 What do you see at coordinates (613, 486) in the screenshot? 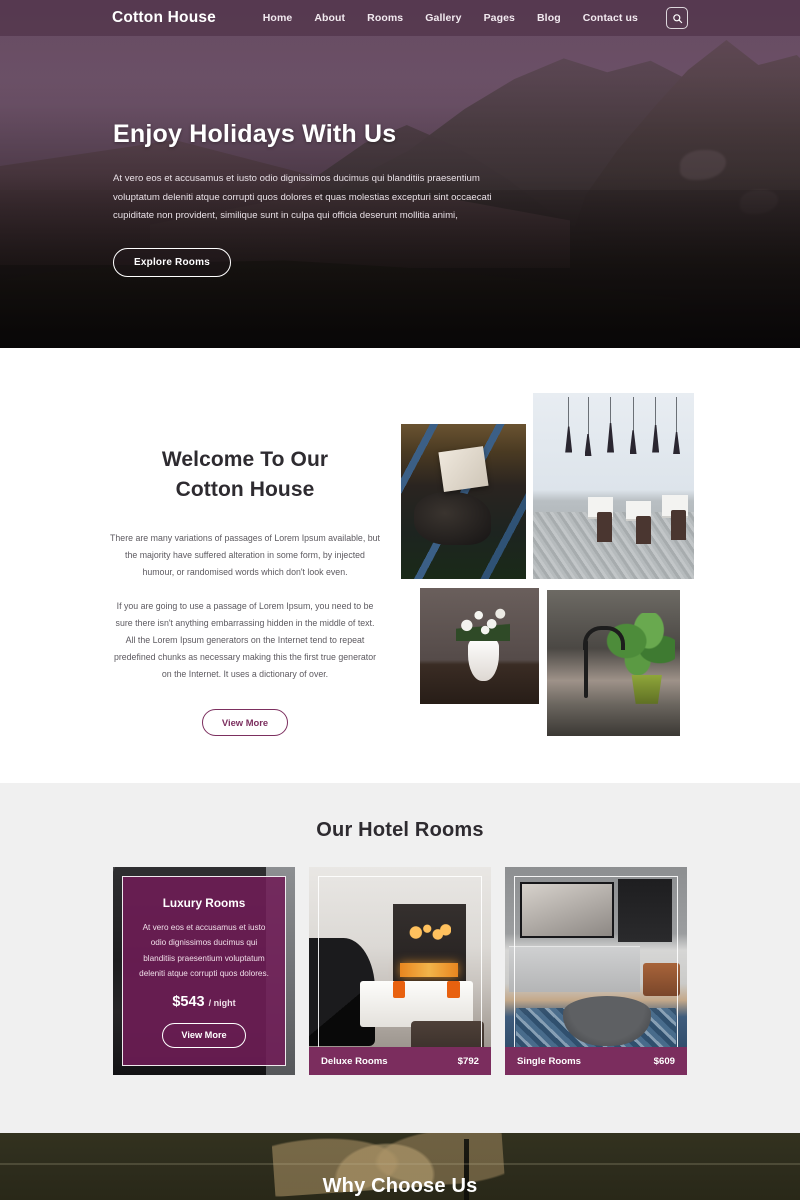
I see `gallery-image-restaurant-interior` at bounding box center [613, 486].